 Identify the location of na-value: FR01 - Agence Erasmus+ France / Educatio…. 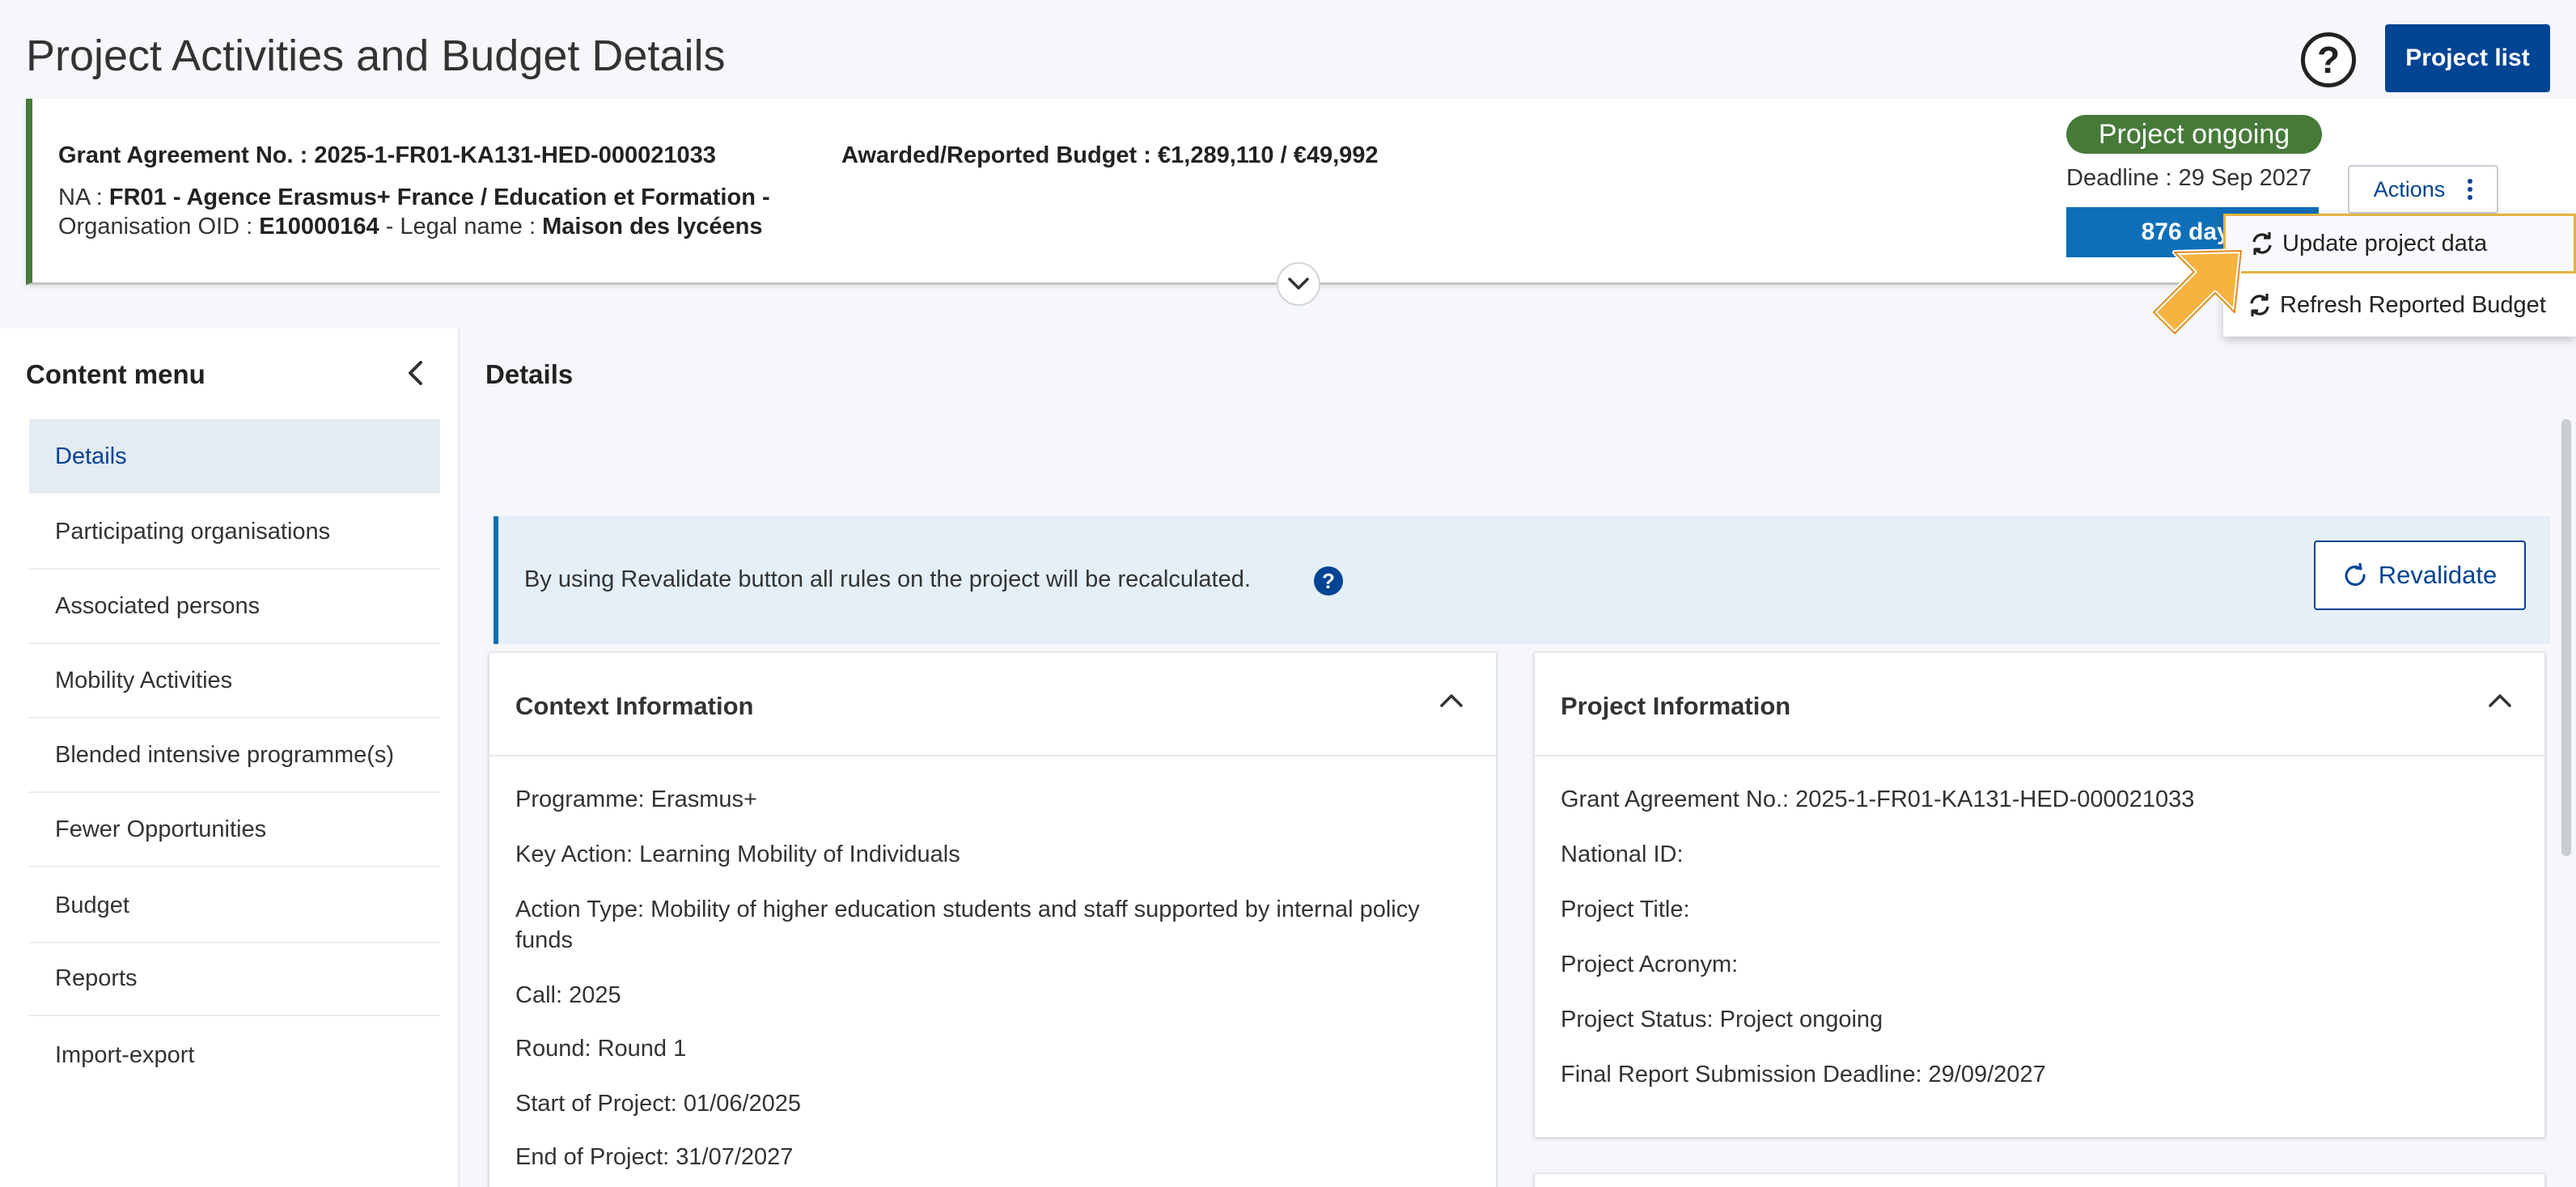
(439, 197).